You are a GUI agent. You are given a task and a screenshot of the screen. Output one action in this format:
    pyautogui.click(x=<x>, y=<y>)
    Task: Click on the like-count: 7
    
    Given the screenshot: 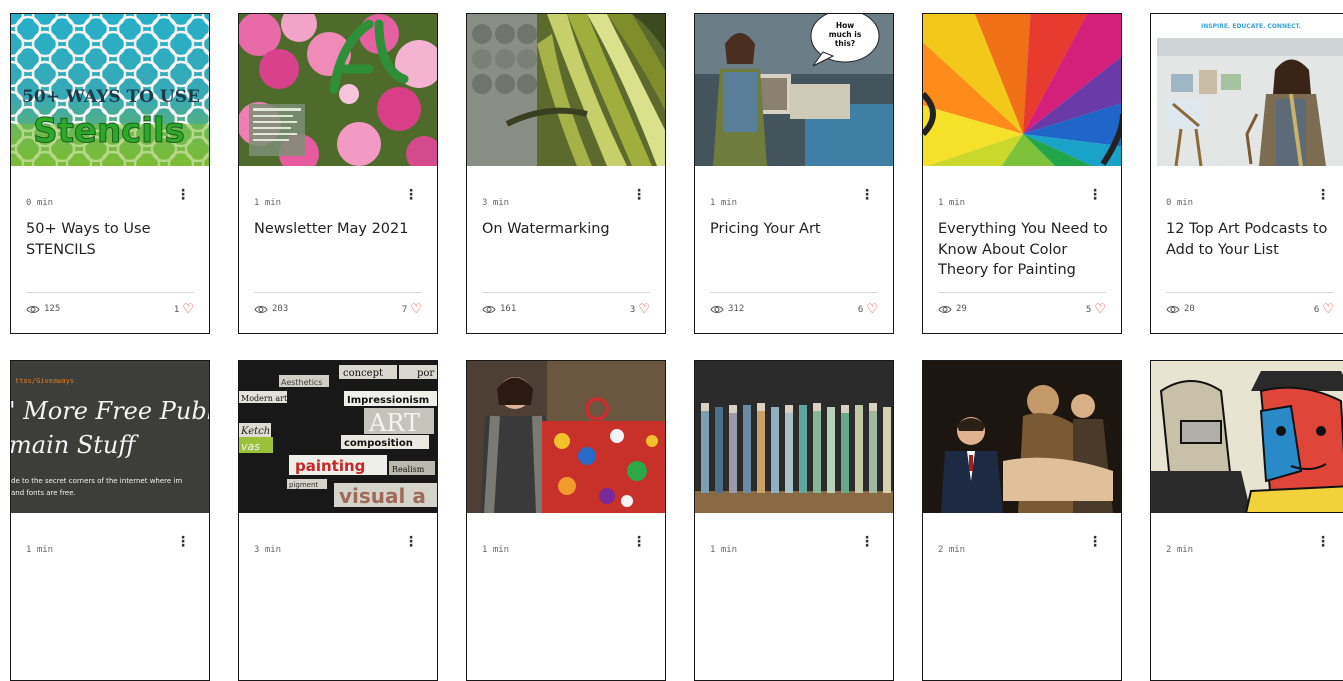 What is the action you would take?
    pyautogui.click(x=404, y=310)
    